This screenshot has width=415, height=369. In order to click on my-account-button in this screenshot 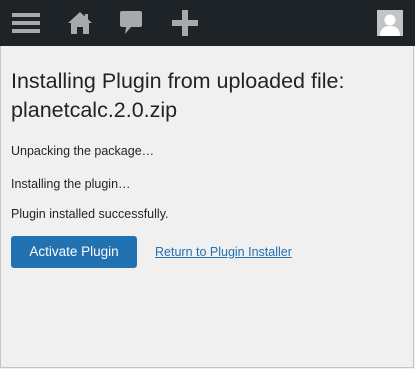, I will do `click(390, 23)`.